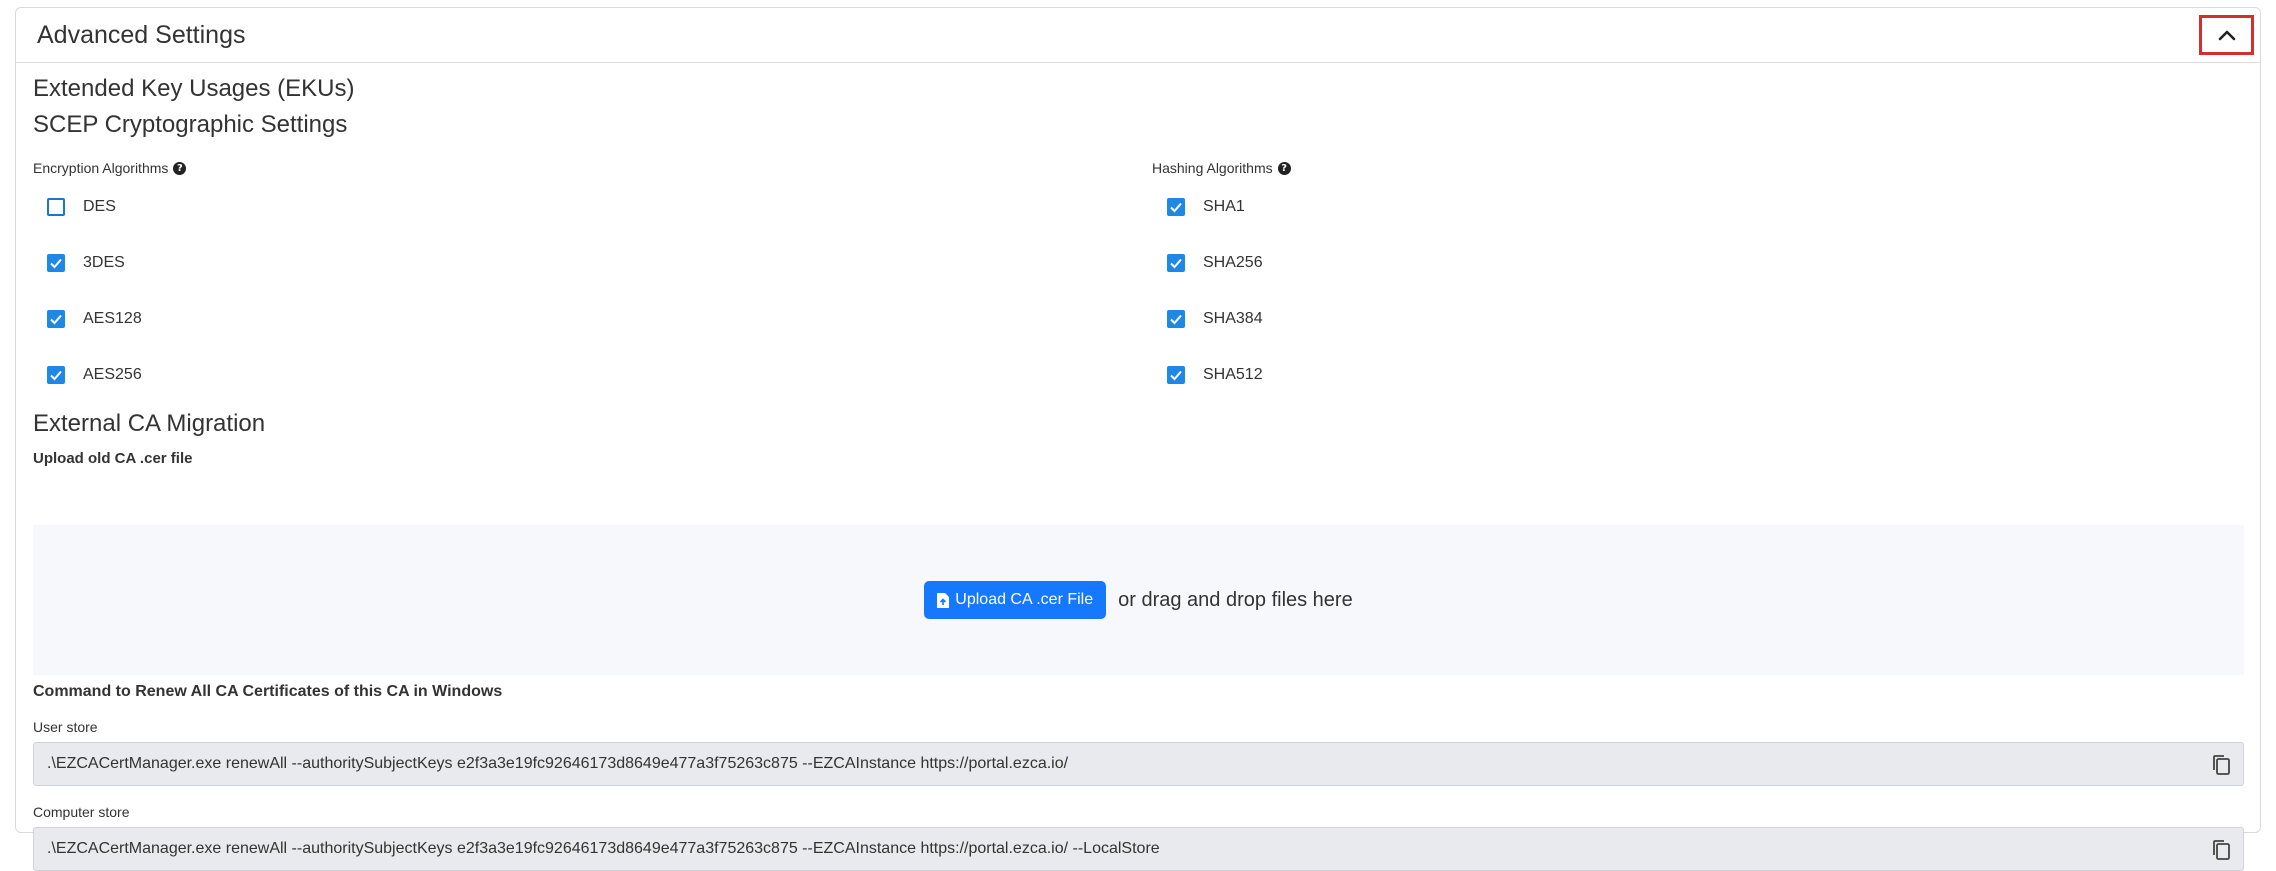 The width and height of the screenshot is (2276, 871). What do you see at coordinates (81, 812) in the screenshot?
I see `computer-store-label: Computer store` at bounding box center [81, 812].